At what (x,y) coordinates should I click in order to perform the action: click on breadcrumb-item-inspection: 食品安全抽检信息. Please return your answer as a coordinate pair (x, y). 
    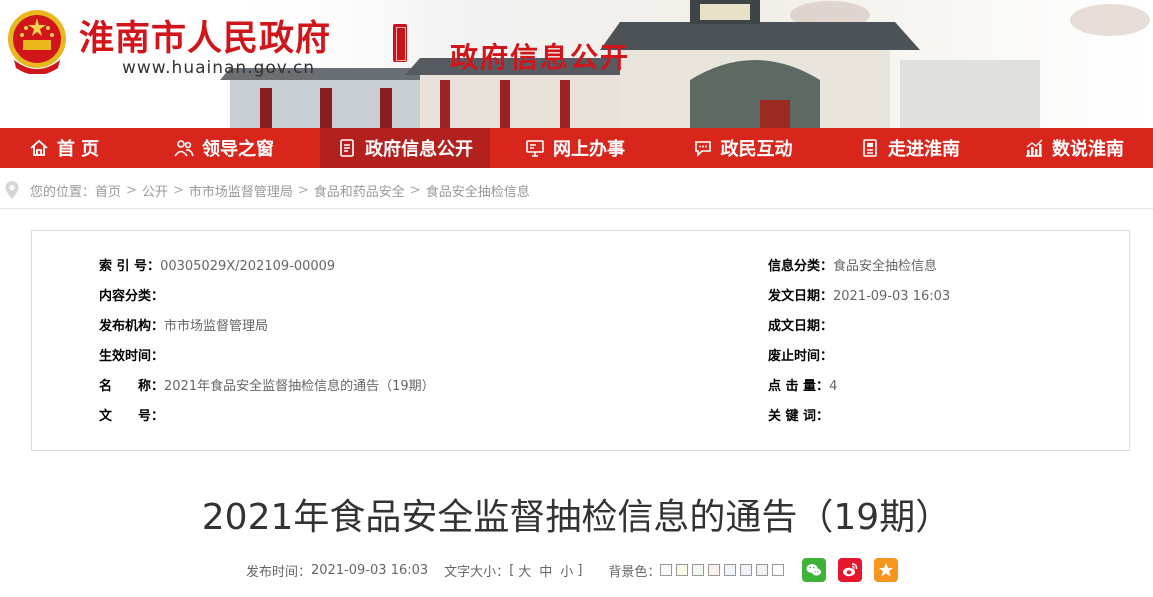
    Looking at the image, I should click on (478, 190).